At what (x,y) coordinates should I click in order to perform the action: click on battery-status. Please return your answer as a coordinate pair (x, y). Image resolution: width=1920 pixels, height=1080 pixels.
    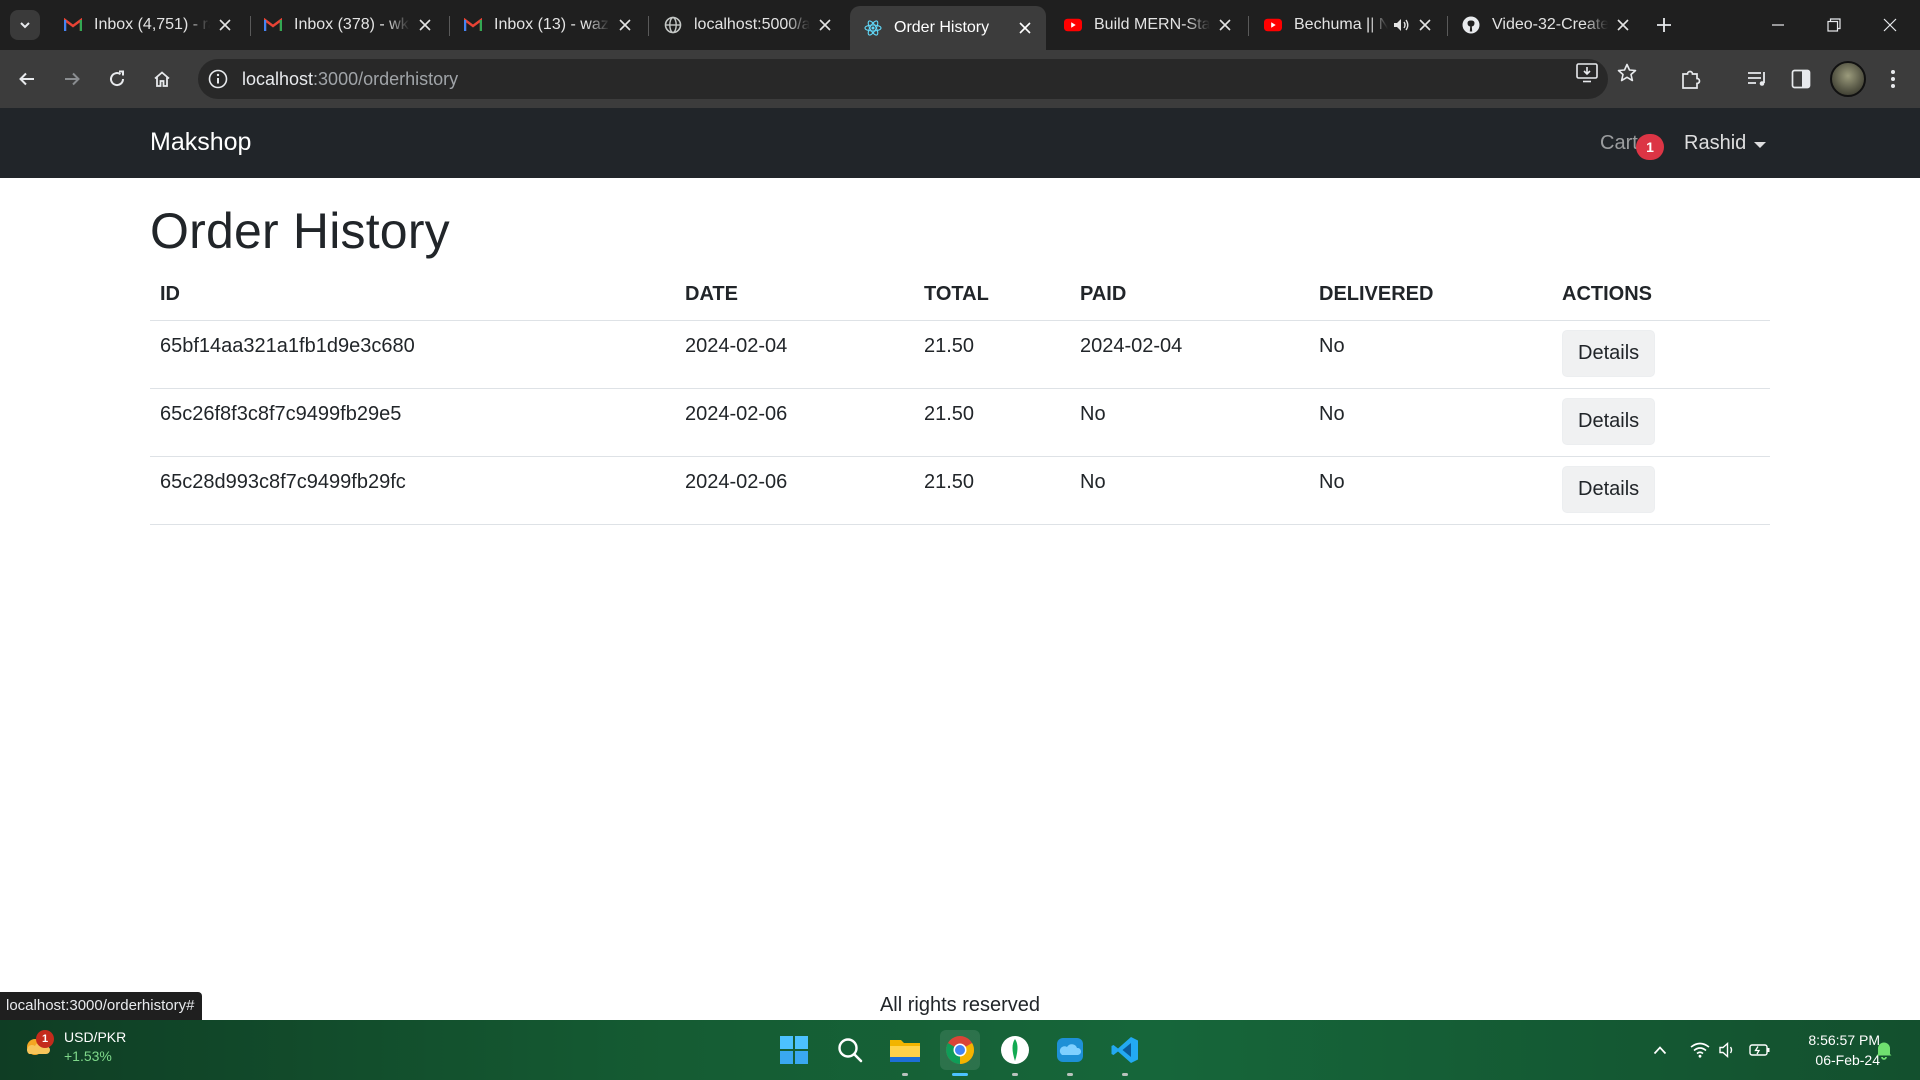
    Looking at the image, I should click on (1760, 1050).